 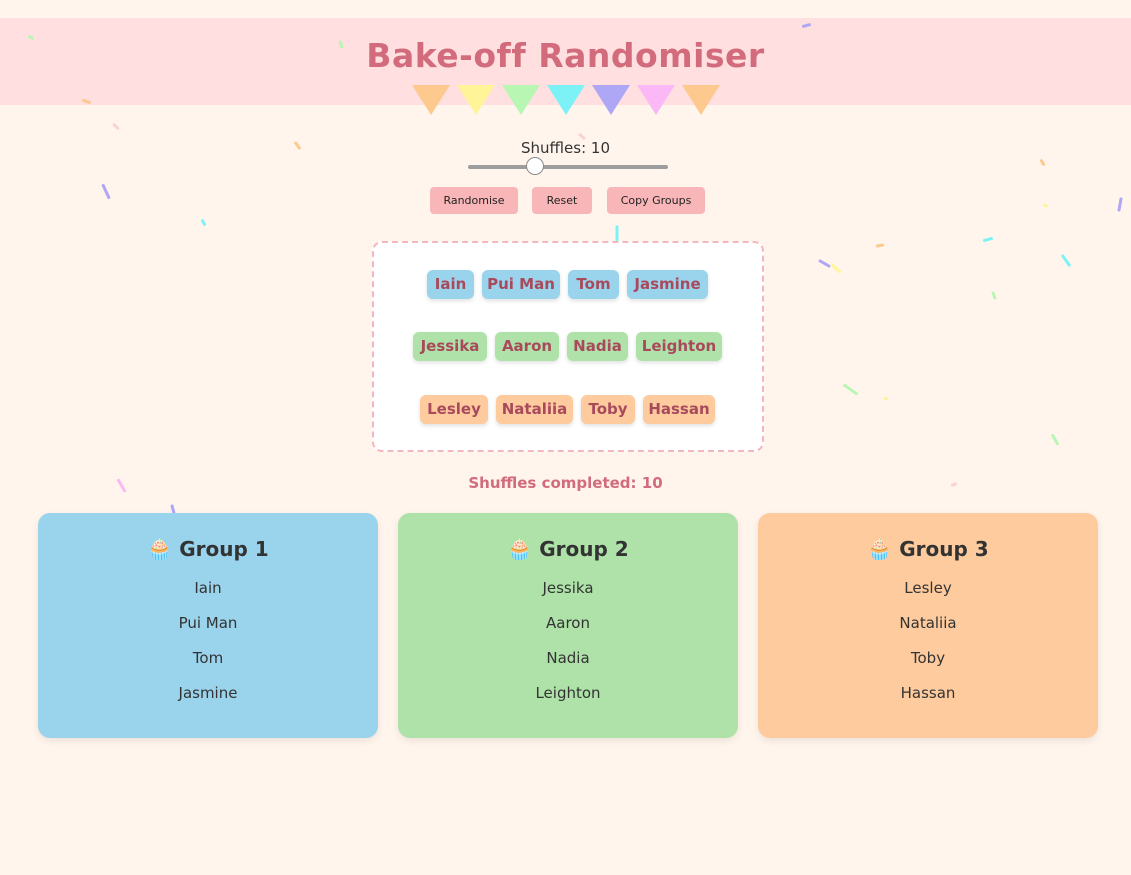 I want to click on group-title: 🧁 Group 1, so click(x=208, y=549).